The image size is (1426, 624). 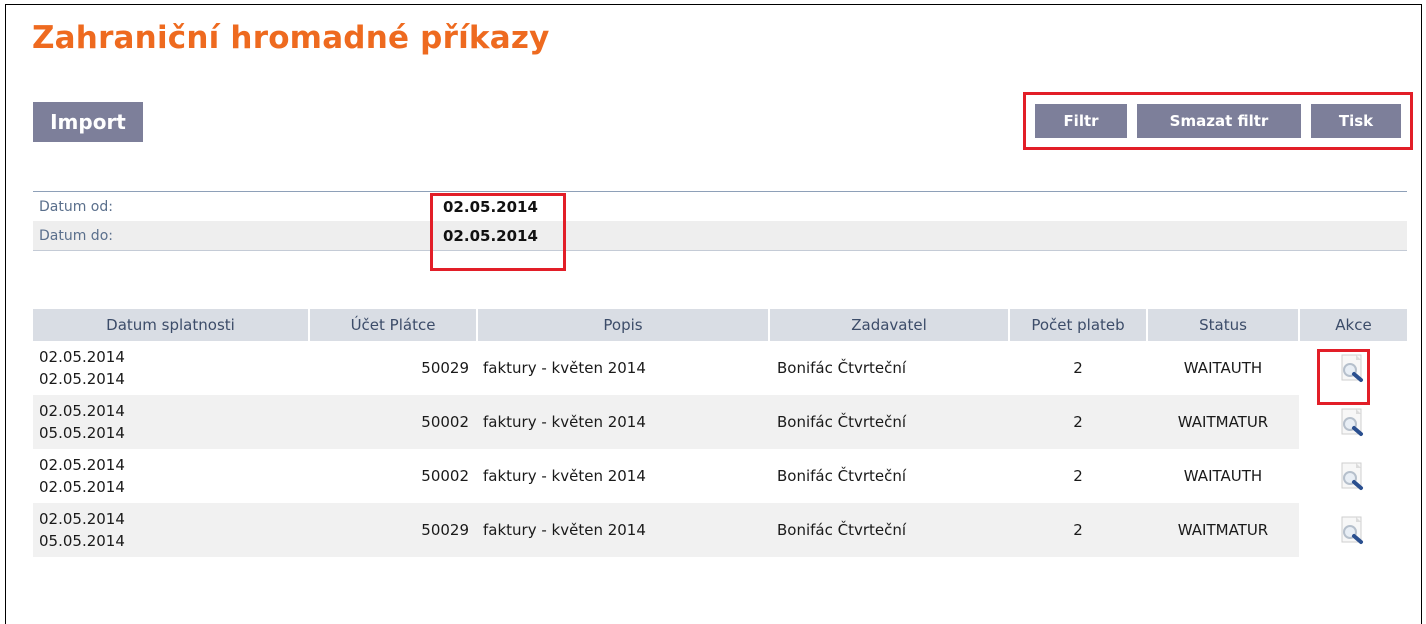 What do you see at coordinates (889, 325) in the screenshot?
I see `column-header-submitter: Zadavatel` at bounding box center [889, 325].